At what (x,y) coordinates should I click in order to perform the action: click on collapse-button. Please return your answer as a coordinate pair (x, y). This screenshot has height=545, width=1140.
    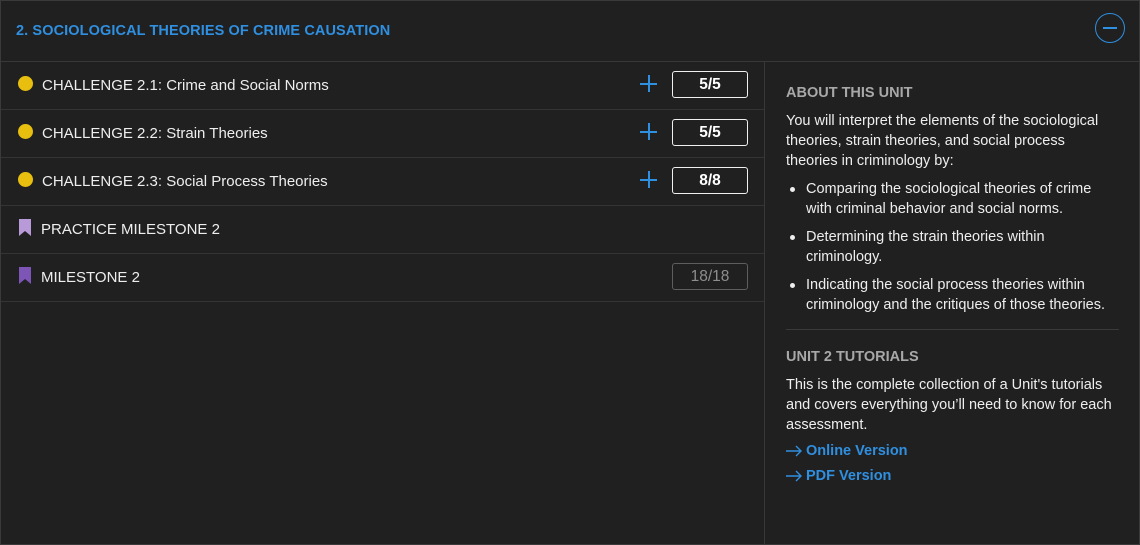
    Looking at the image, I should click on (1110, 28).